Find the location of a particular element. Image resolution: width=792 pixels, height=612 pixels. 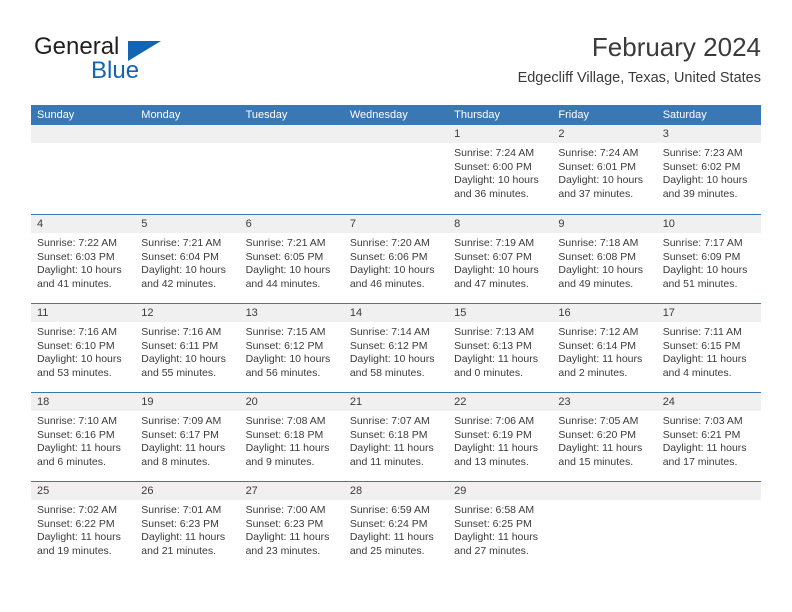

sunrise-text: Sunrise: 6:58 AM is located at coordinates (494, 510).